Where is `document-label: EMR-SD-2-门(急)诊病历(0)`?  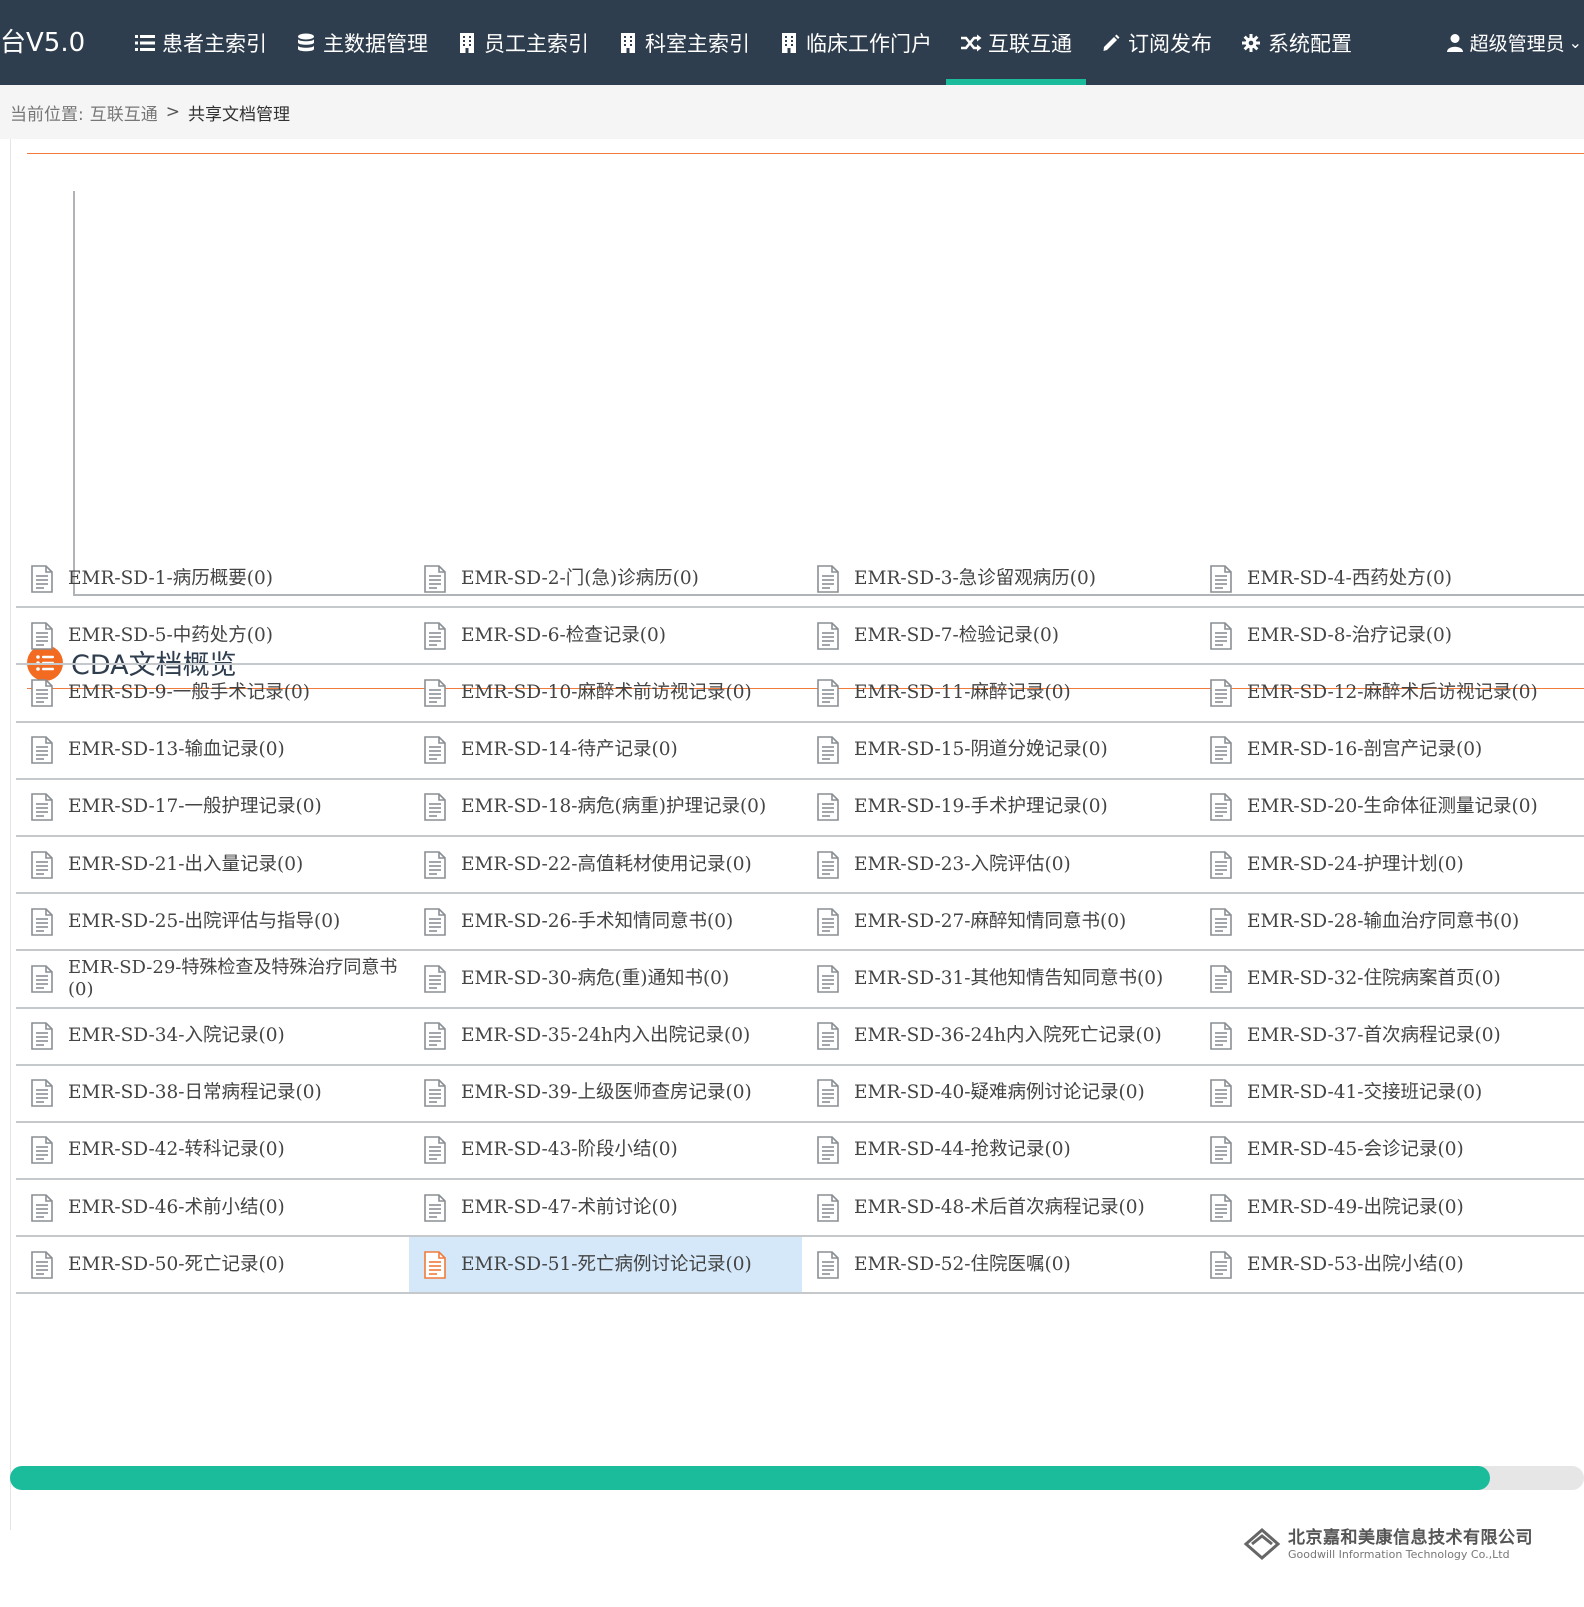
document-label: EMR-SD-2-门(急)诊病历(0) is located at coordinates (580, 578).